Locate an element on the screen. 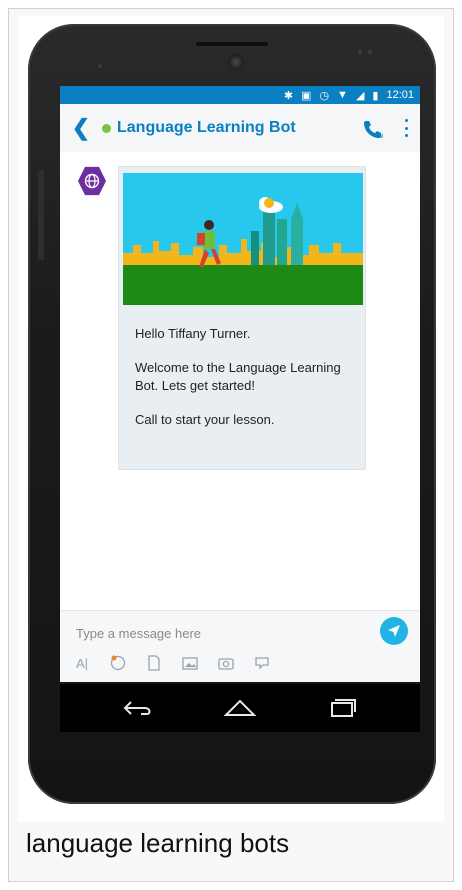  send-icon is located at coordinates (394, 631).